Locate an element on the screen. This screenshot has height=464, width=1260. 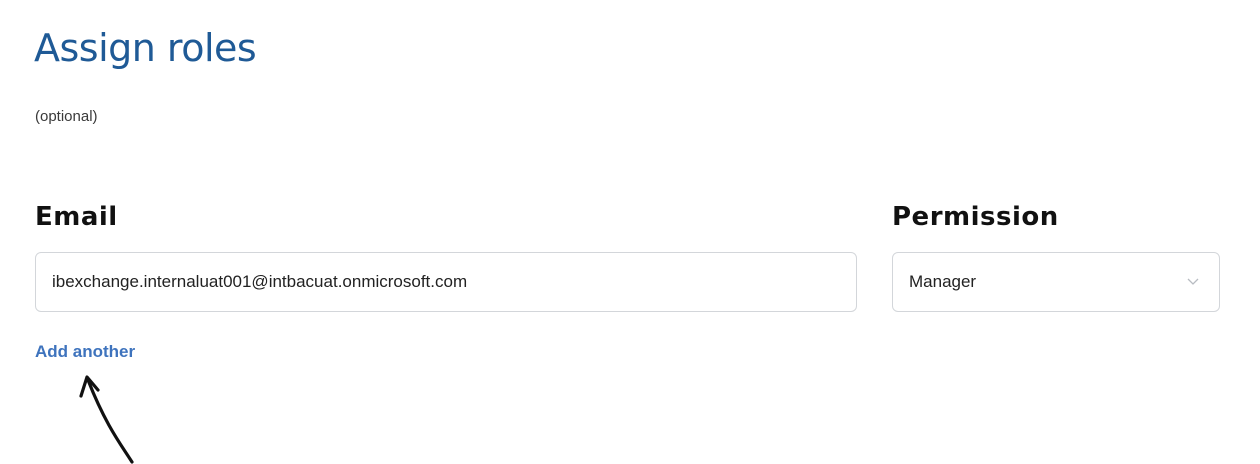
add-another-link: Add another is located at coordinates (85, 352).